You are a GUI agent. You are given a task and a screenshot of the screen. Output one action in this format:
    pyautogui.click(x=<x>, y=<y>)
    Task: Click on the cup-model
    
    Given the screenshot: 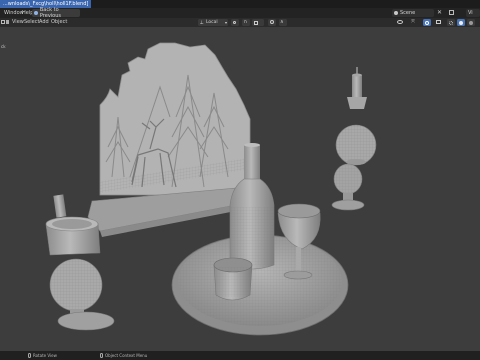 What is the action you would take?
    pyautogui.click(x=233, y=279)
    